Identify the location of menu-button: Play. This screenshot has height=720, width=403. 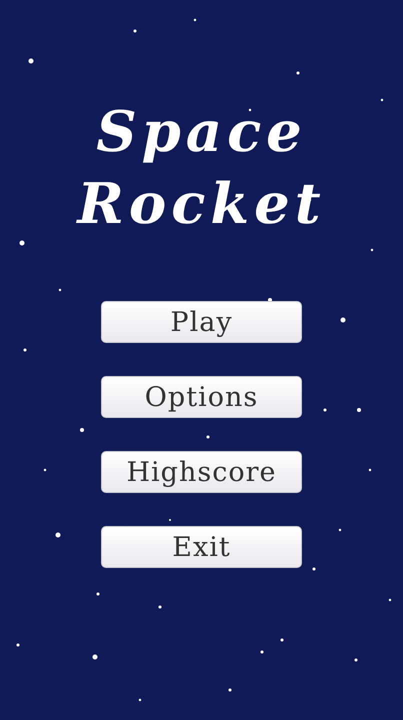
(201, 322).